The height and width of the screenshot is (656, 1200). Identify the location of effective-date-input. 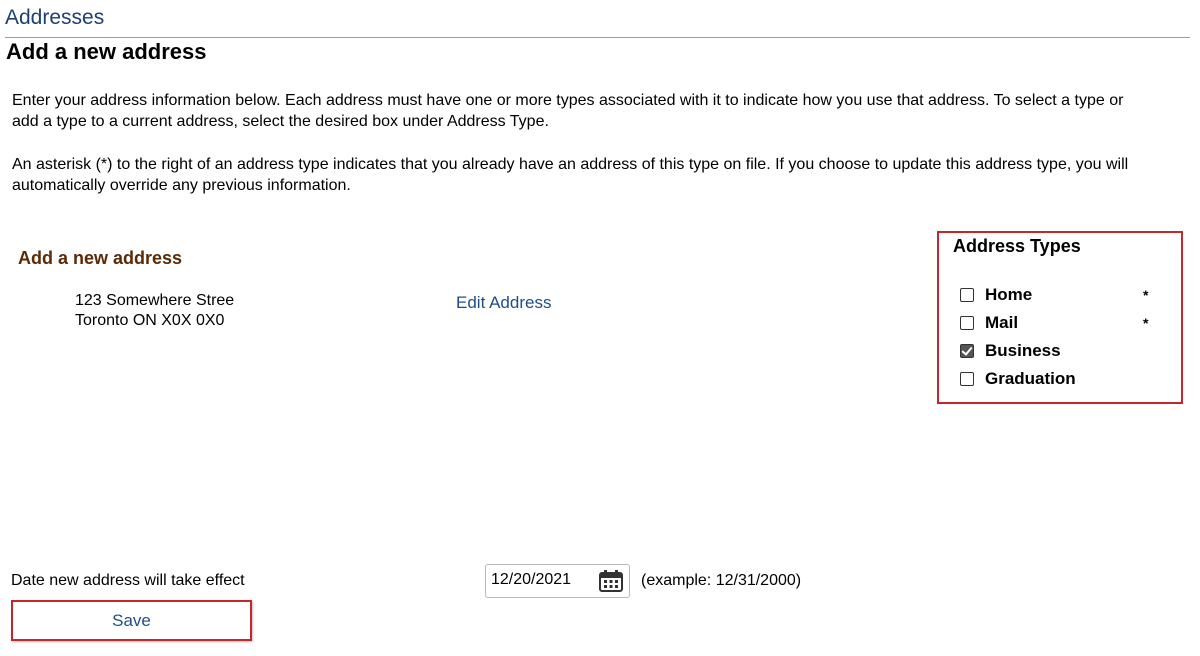
(541, 580).